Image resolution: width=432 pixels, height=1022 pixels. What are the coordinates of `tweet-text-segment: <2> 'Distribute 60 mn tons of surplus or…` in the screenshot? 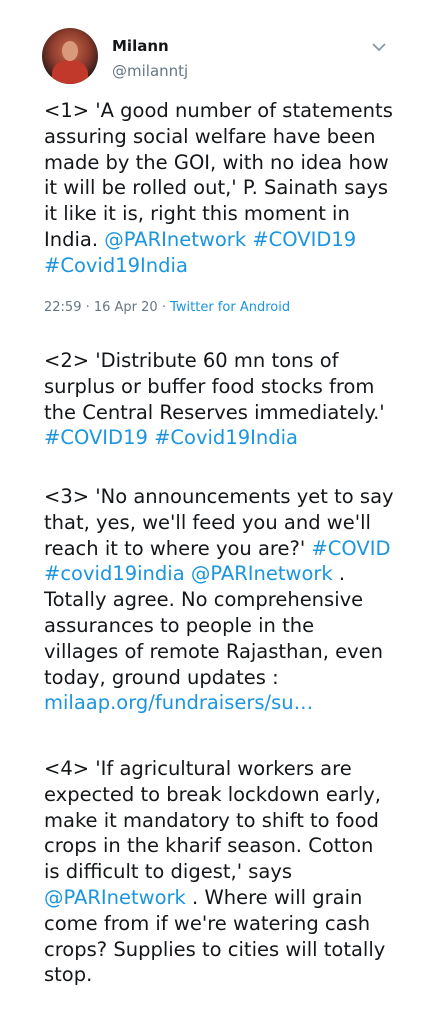 It's located at (217, 386).